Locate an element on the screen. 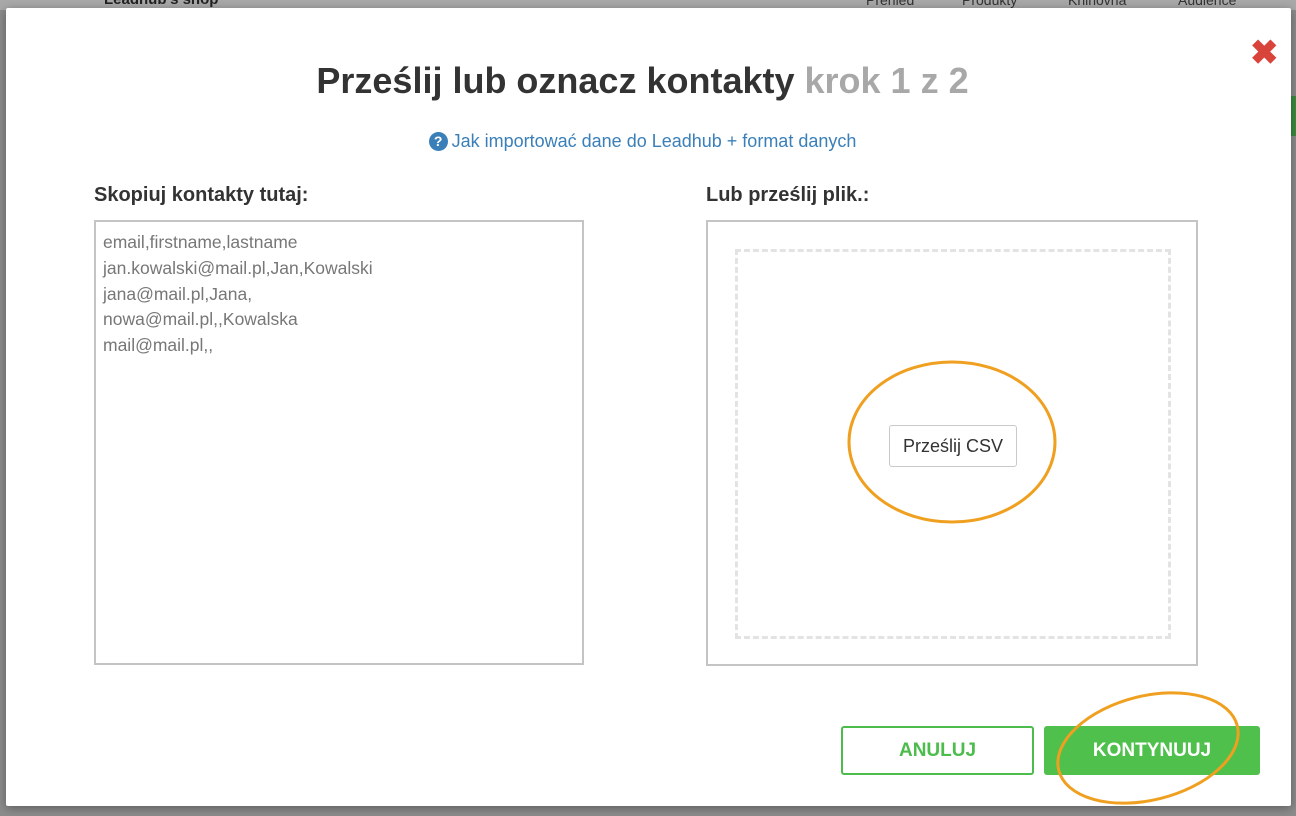  background-nav-item: Audience is located at coordinates (1207, 4).